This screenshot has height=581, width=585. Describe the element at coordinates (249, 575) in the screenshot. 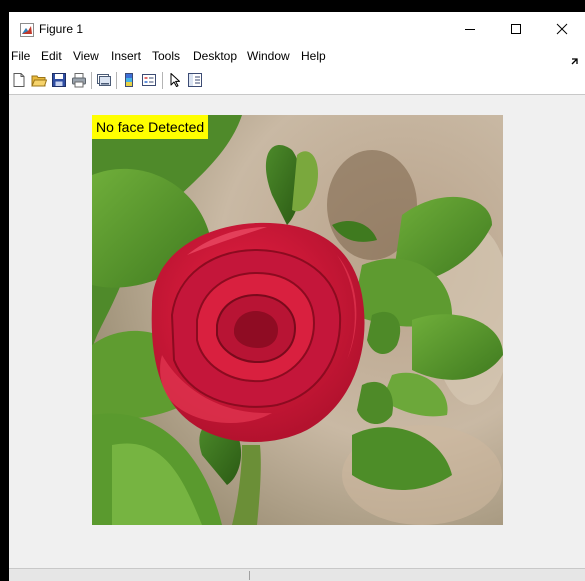

I see `status-divider` at that location.